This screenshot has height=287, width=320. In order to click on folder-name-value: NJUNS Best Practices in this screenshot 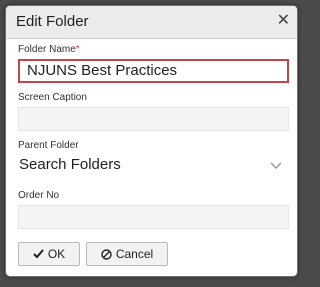, I will do `click(102, 70)`.